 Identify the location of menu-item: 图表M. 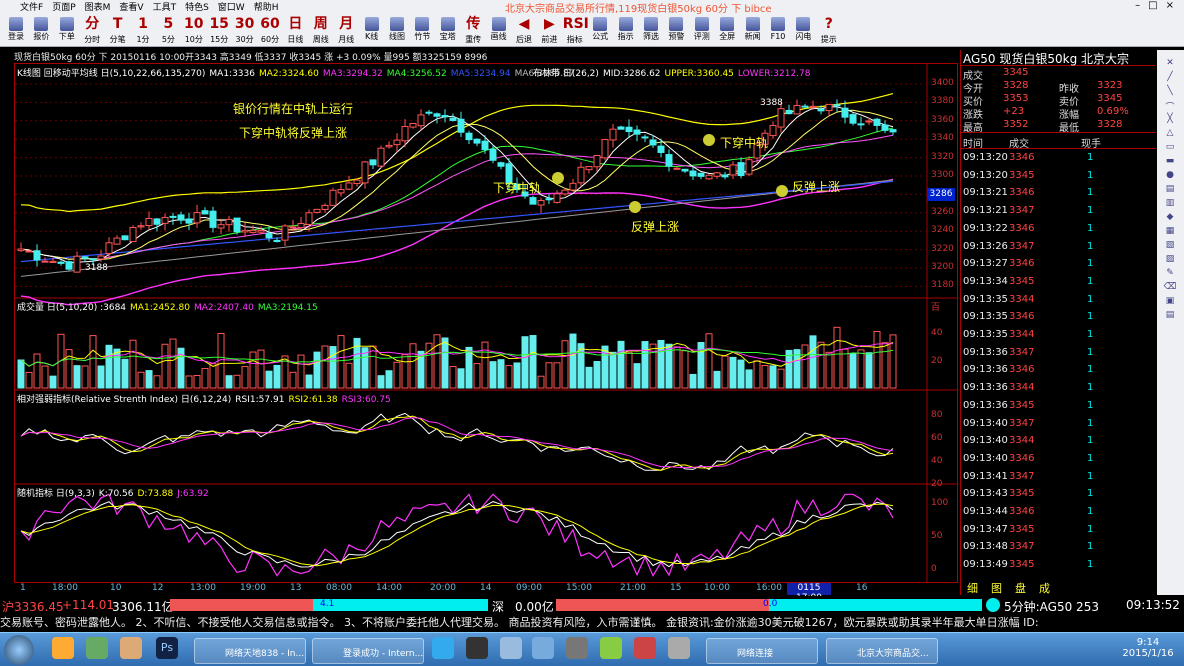
(98, 6).